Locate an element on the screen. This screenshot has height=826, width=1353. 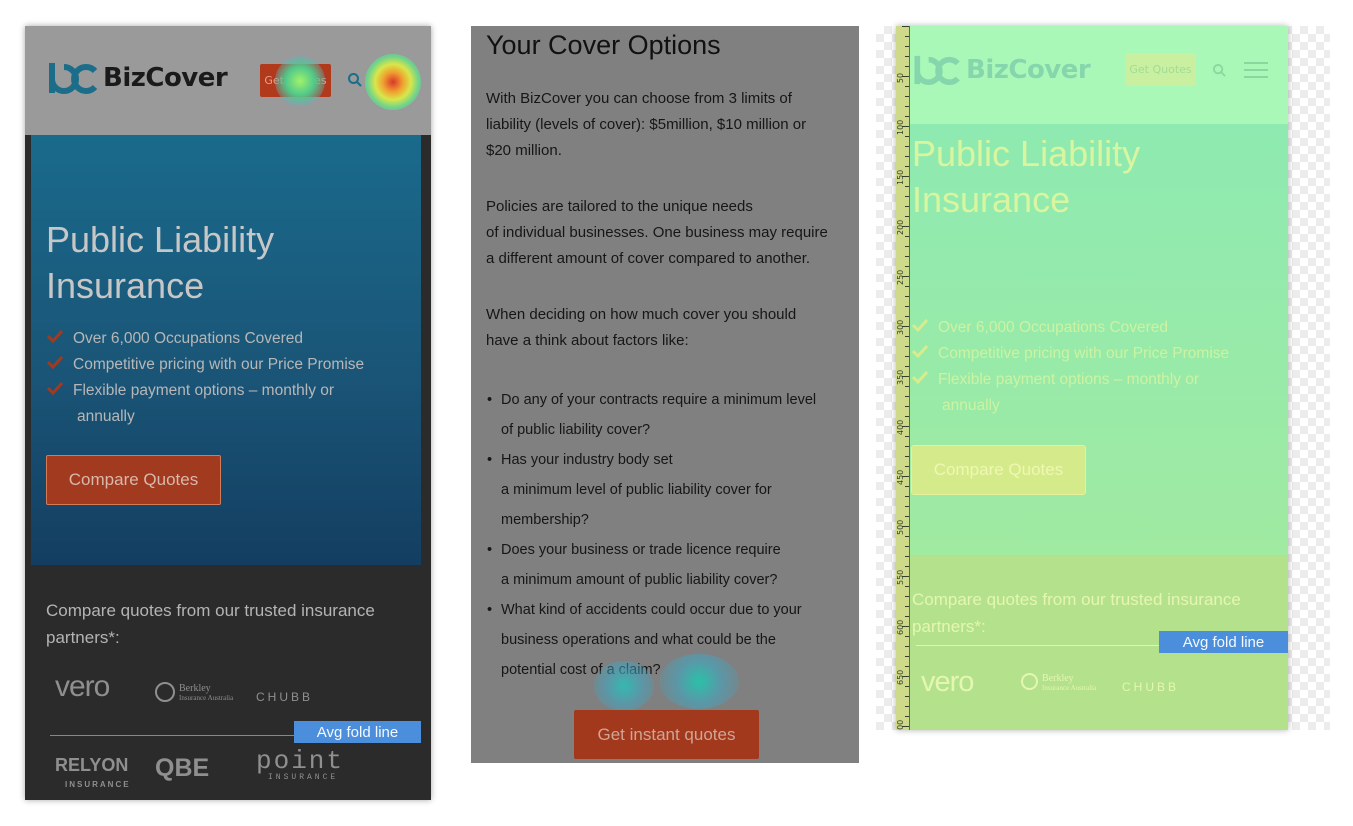
ruler-label: 350 is located at coordinates (900, 377).